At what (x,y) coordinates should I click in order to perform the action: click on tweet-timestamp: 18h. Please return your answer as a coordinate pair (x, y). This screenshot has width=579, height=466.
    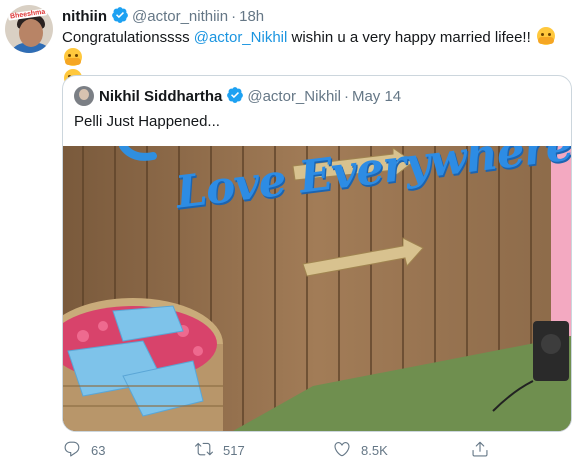
    Looking at the image, I should click on (251, 16).